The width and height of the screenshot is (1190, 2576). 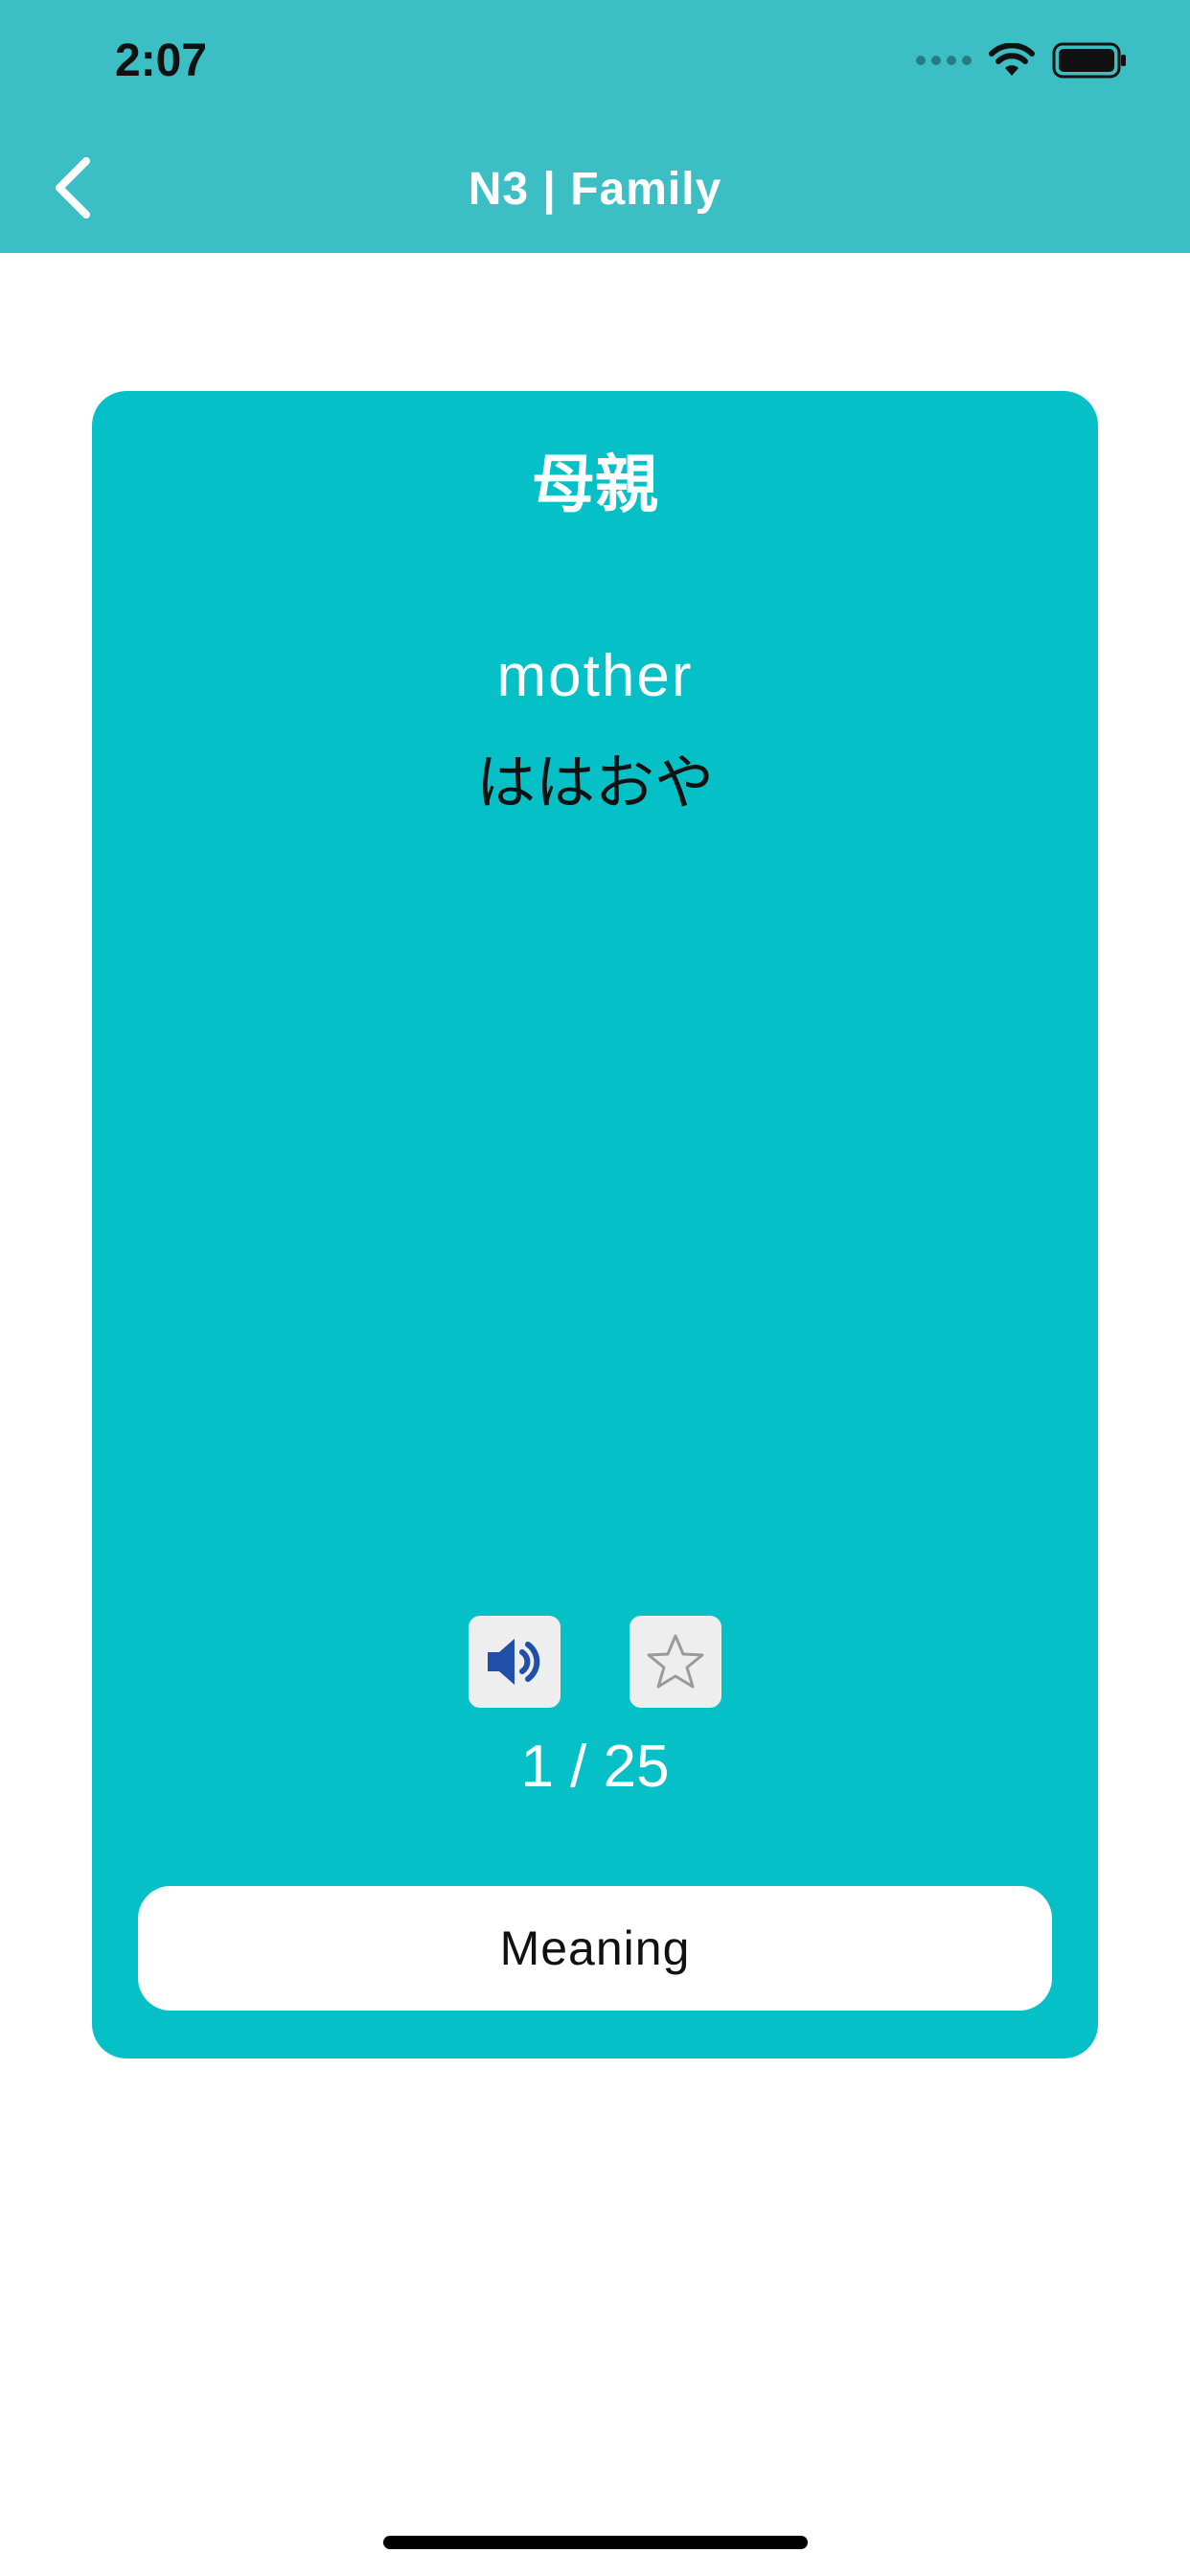 I want to click on status-time: 2:07, so click(x=162, y=60).